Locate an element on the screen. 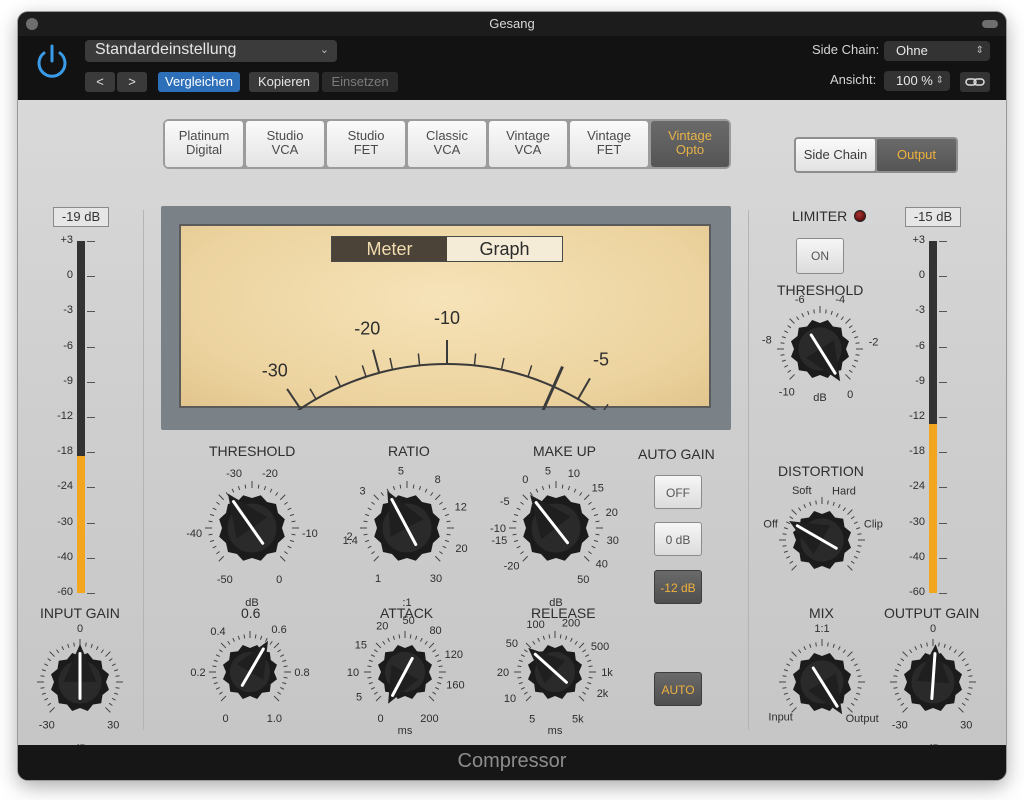  view-select: 100 % ⇕ is located at coordinates (917, 81).